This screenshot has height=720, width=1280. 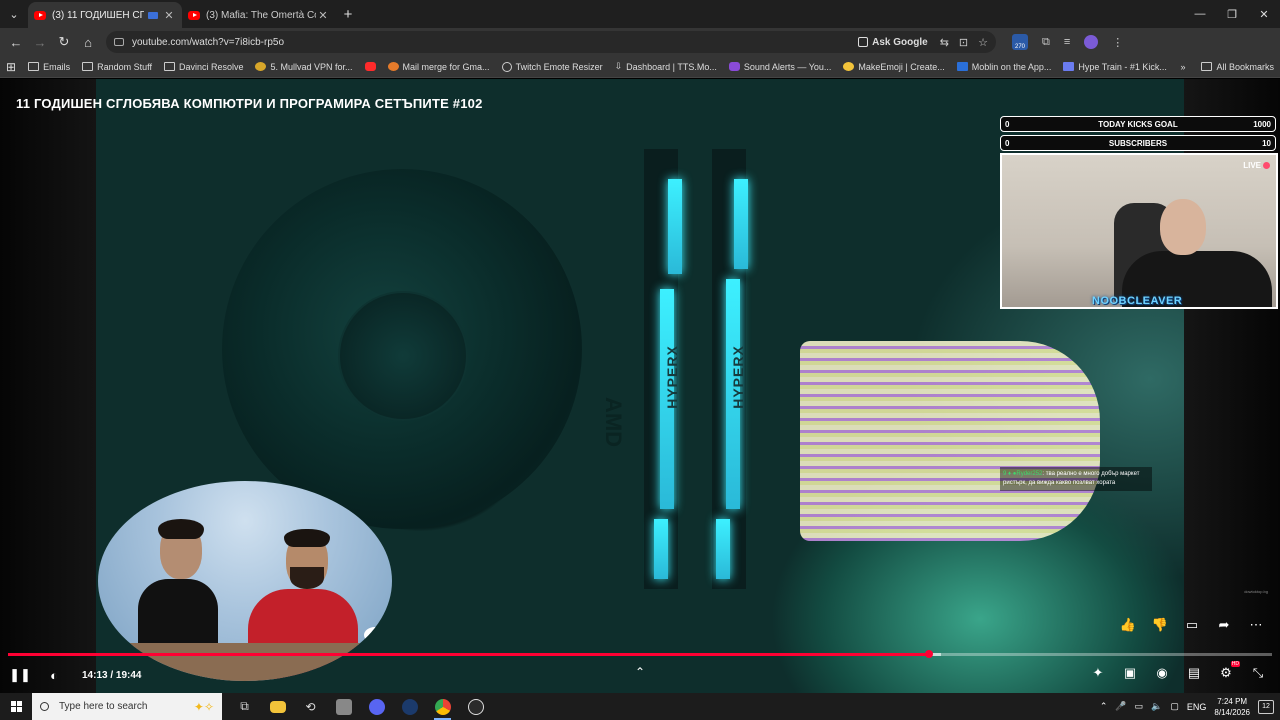 I want to click on ram-brand-label: HYPERX, so click(x=737, y=377).